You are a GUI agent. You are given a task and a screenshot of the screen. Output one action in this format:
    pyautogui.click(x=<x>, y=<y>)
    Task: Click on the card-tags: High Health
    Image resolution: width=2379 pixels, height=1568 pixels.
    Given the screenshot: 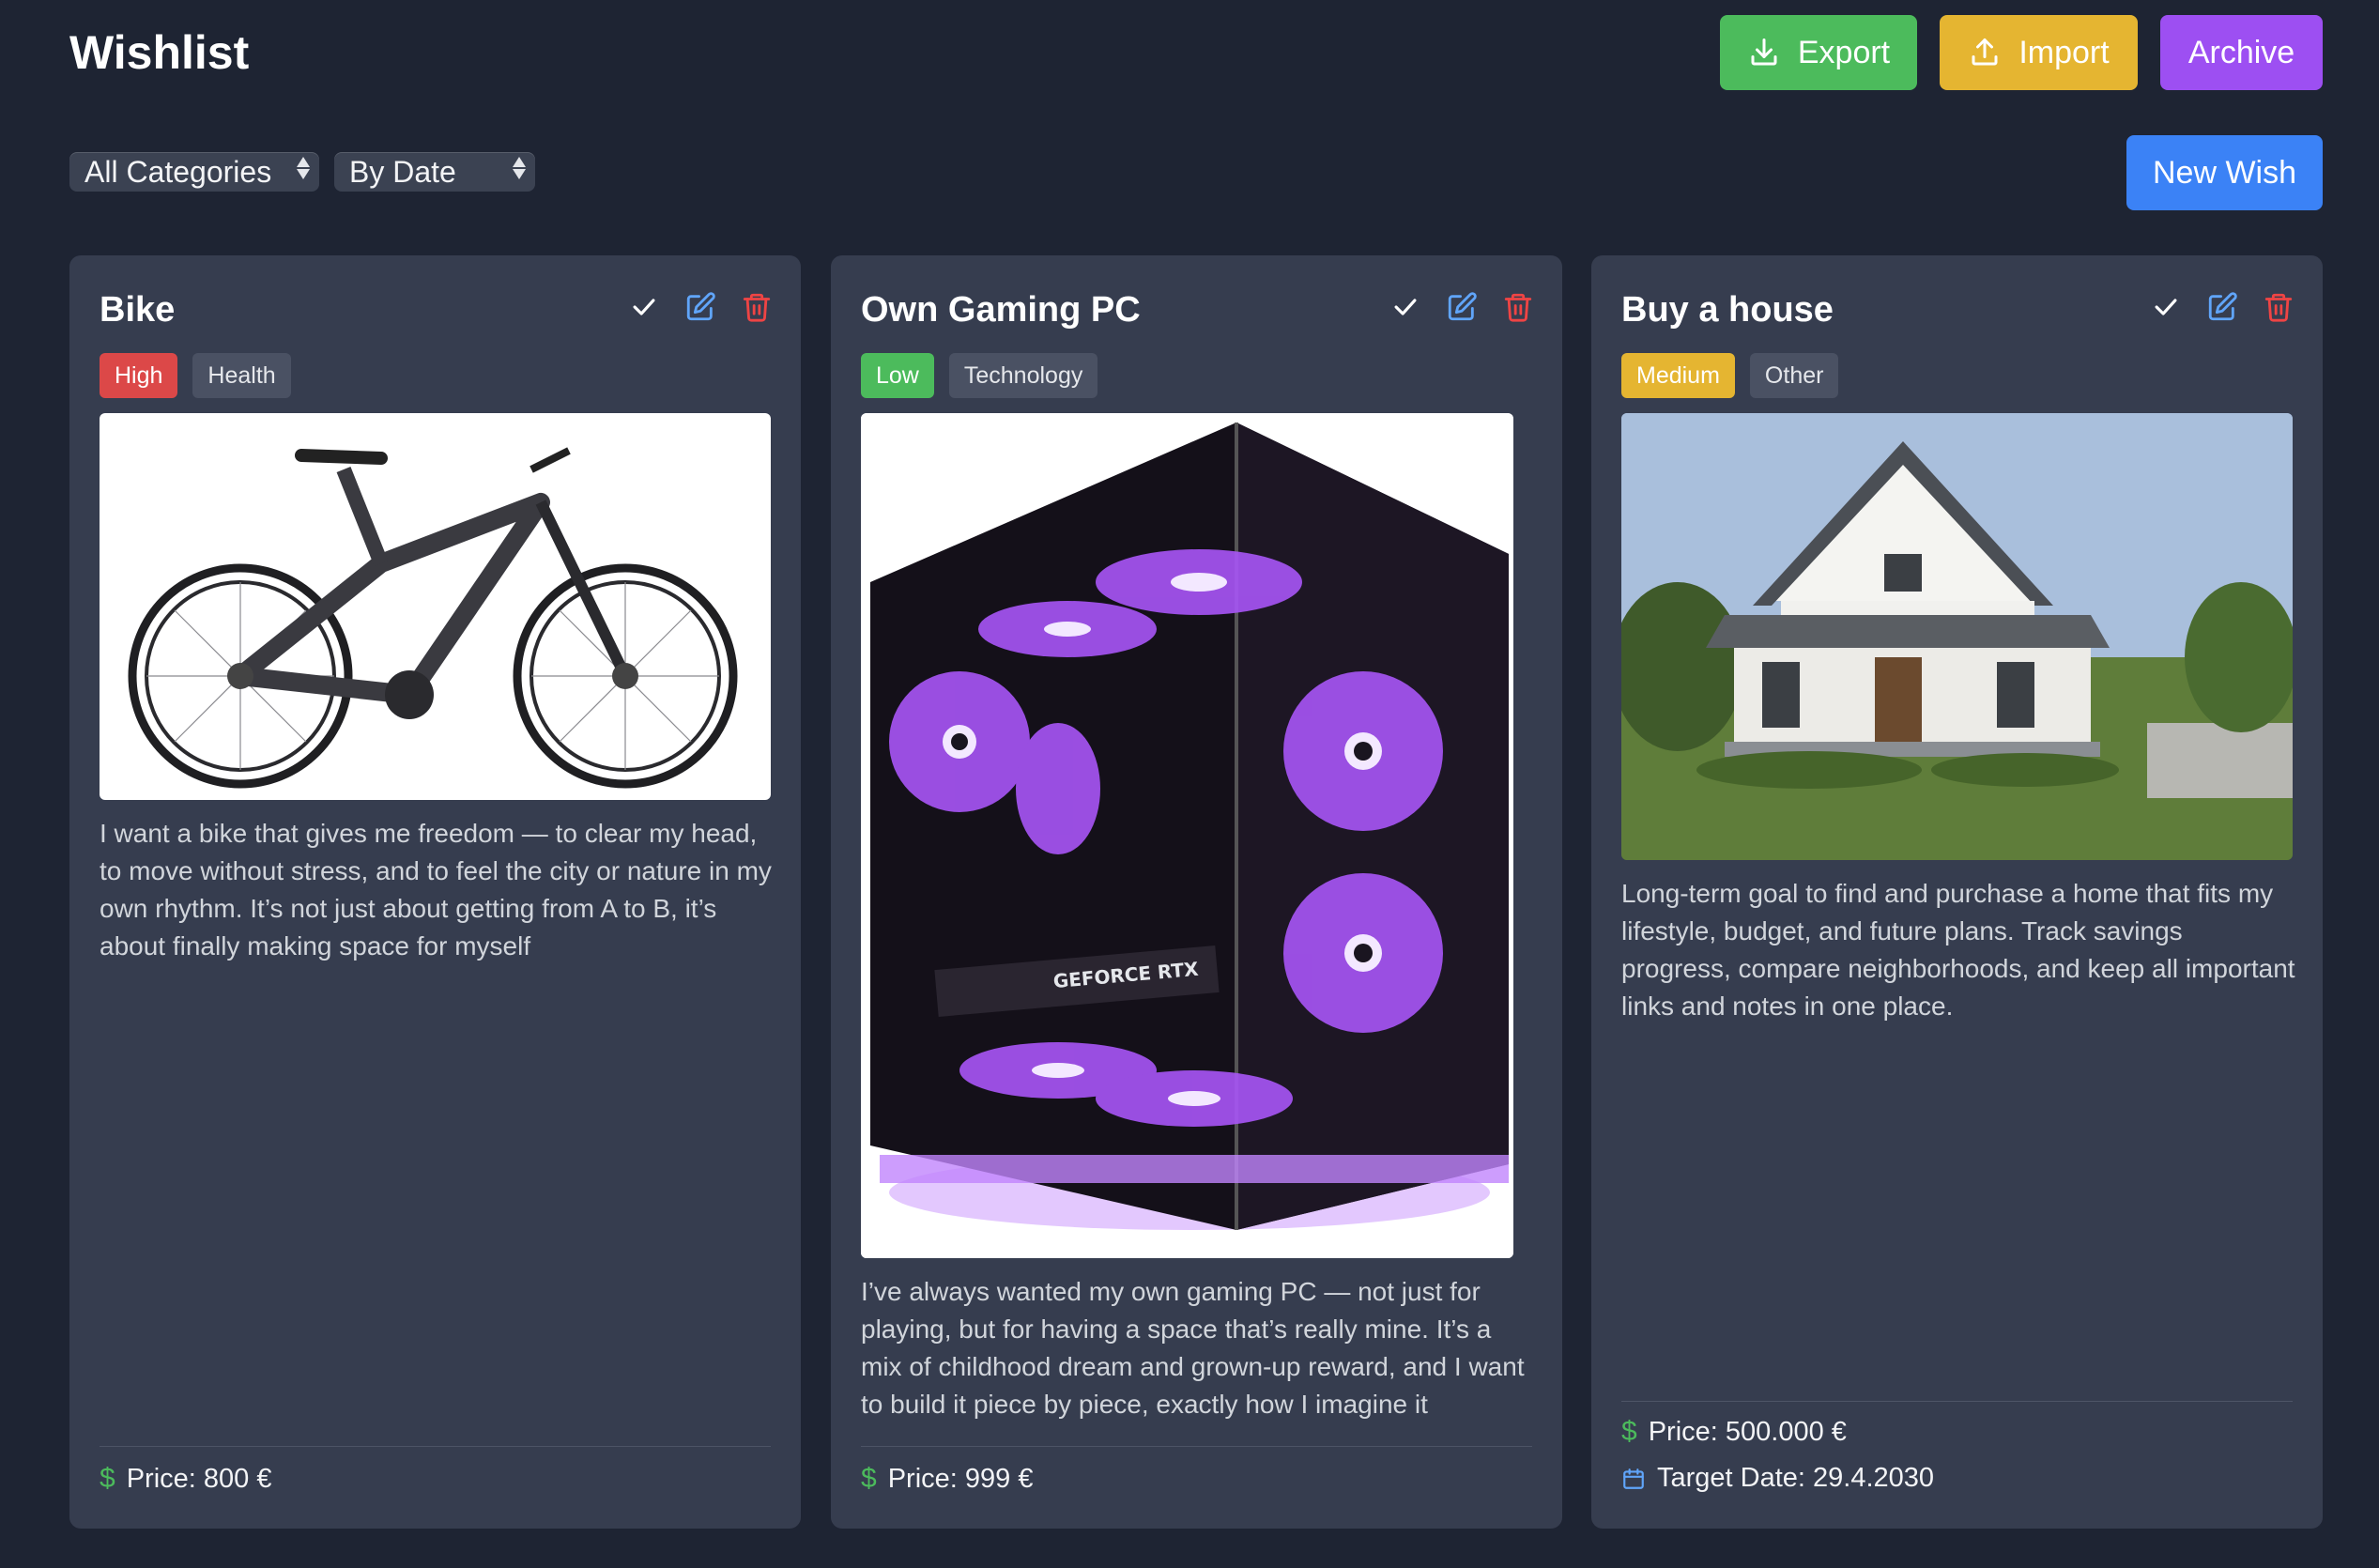 What is the action you would take?
    pyautogui.click(x=195, y=376)
    